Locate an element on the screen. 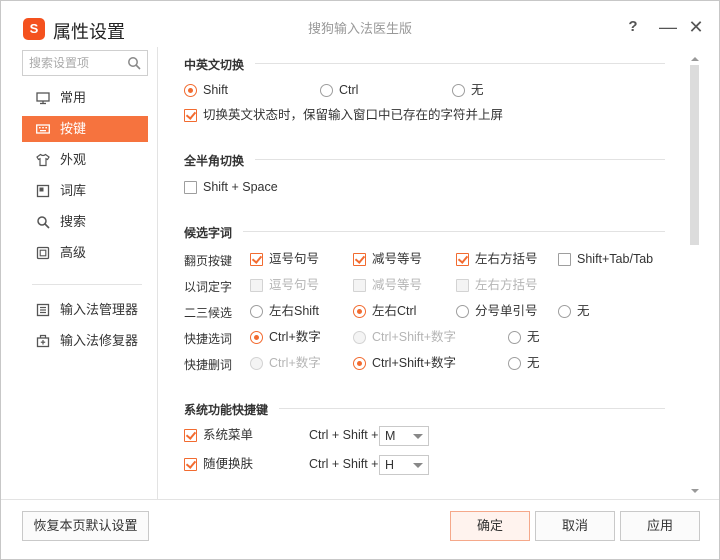  row-label-second-third: 二三候选 is located at coordinates (208, 312).